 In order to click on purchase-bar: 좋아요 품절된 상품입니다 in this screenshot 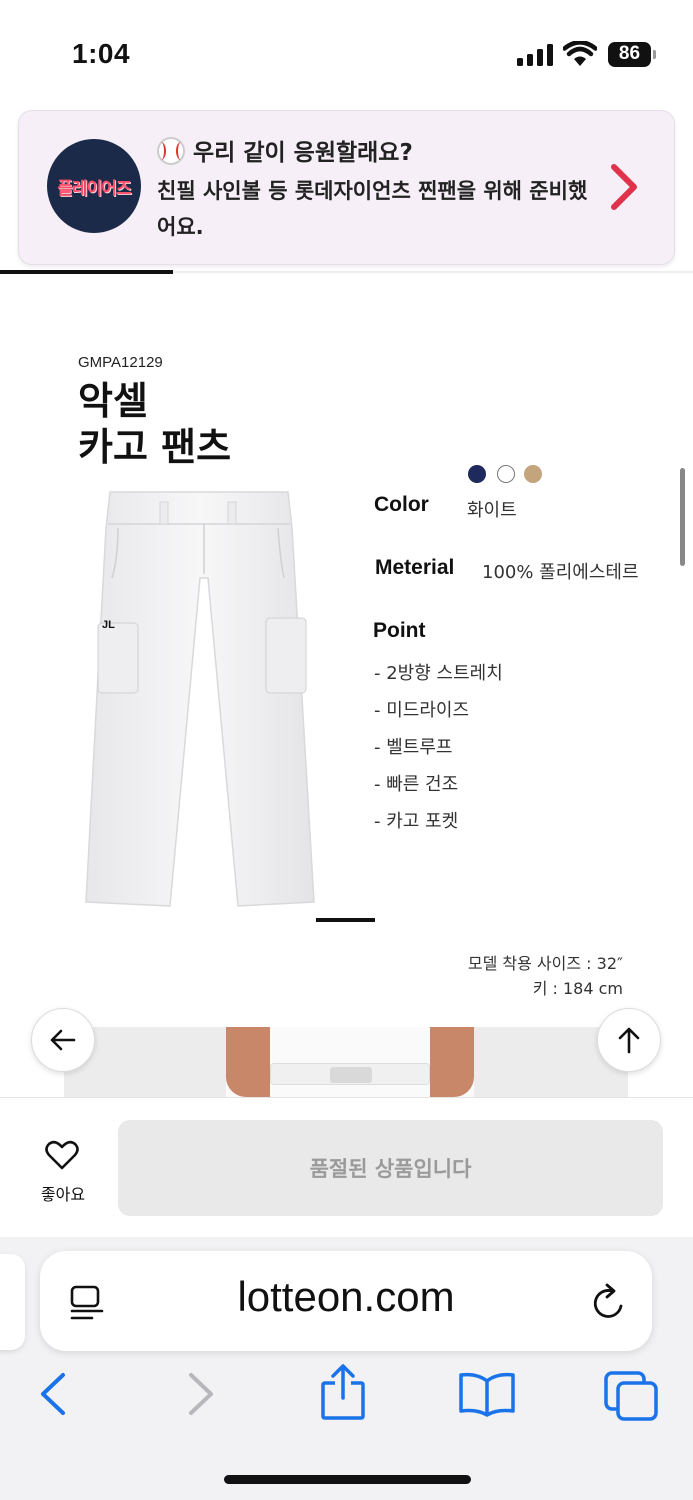, I will do `click(346, 1167)`.